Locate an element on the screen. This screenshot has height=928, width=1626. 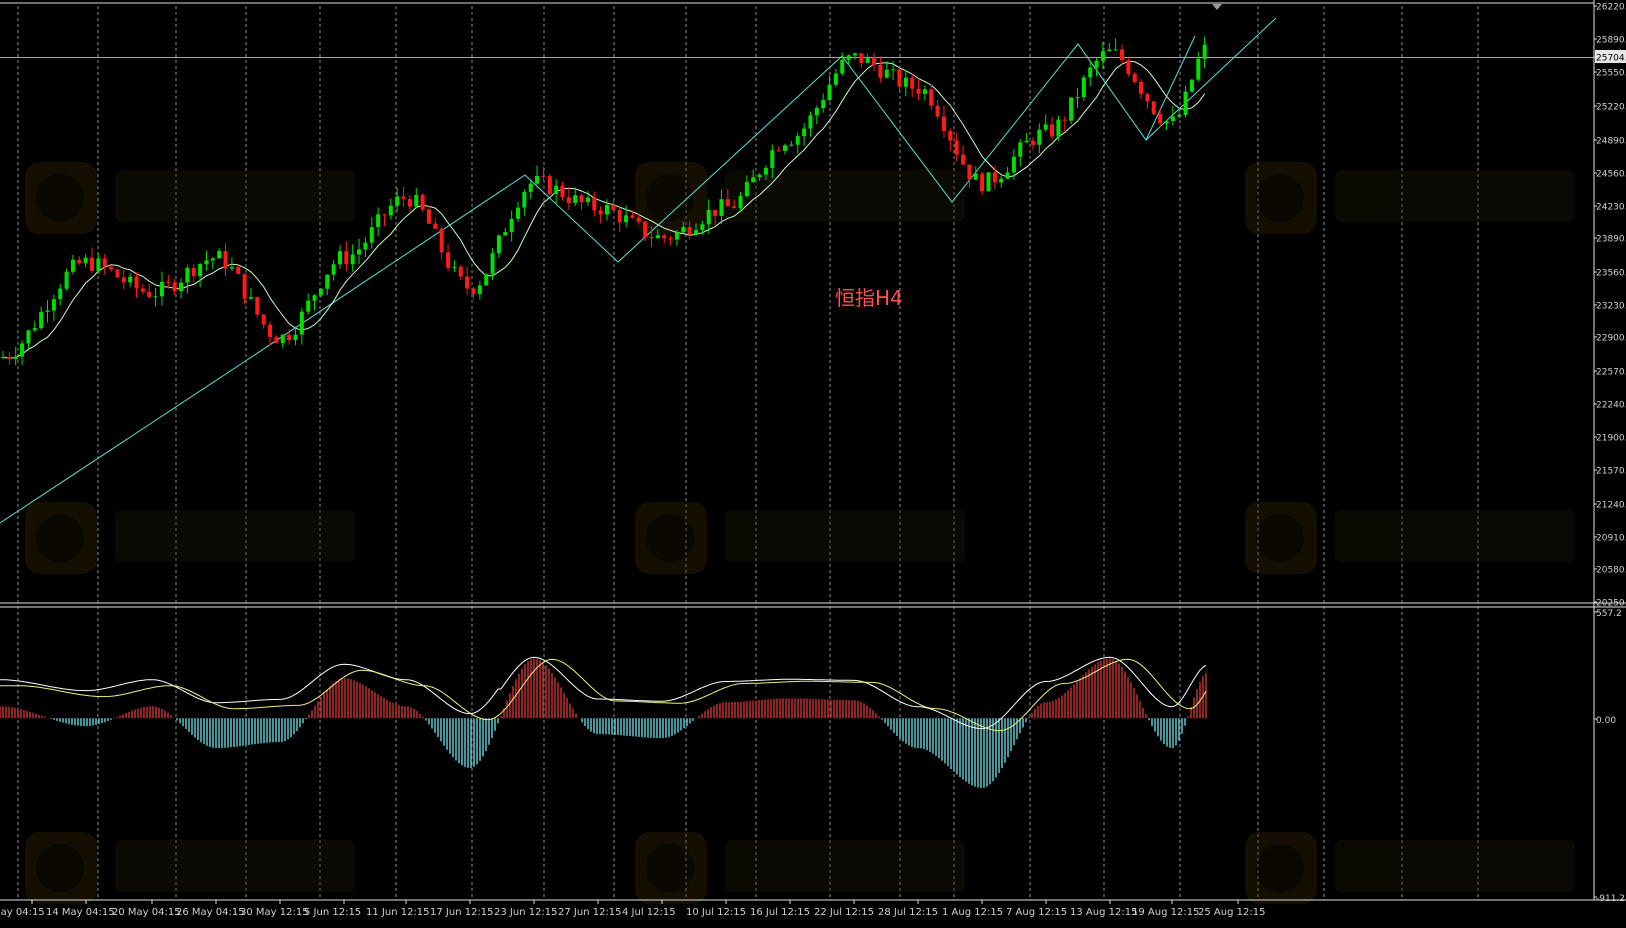
watermark-logo-mark is located at coordinates (670, 868).